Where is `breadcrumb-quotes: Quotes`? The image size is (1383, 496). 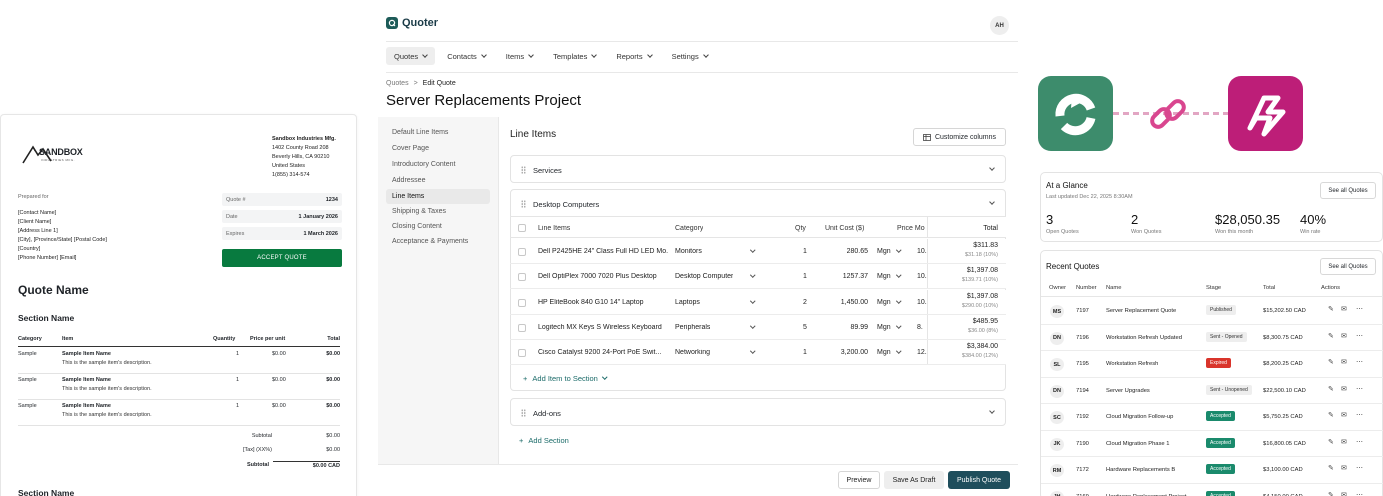
breadcrumb-quotes: Quotes is located at coordinates (397, 83).